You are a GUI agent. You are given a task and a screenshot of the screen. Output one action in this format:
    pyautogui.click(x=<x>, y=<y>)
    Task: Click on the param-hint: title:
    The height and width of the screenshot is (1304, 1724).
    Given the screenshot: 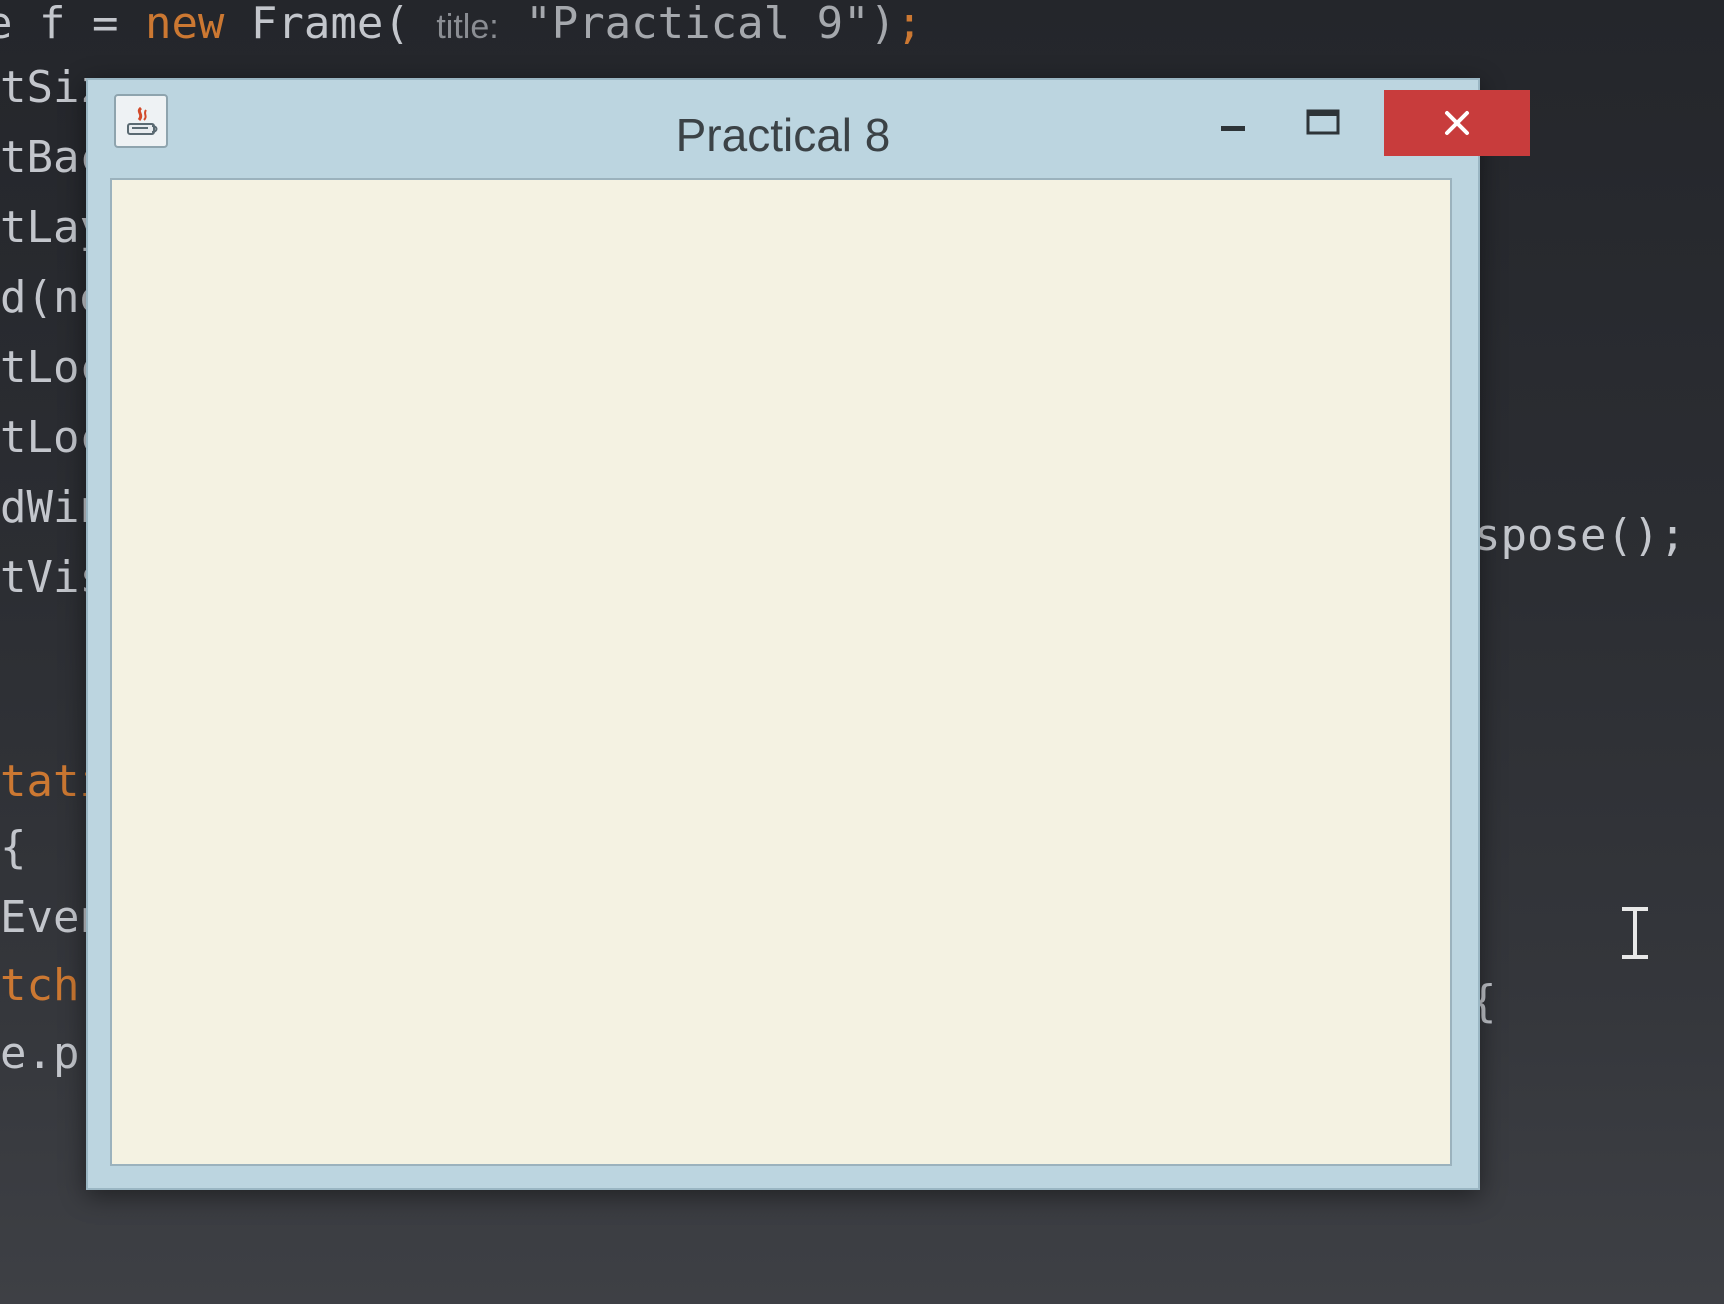 What is the action you would take?
    pyautogui.click(x=467, y=27)
    